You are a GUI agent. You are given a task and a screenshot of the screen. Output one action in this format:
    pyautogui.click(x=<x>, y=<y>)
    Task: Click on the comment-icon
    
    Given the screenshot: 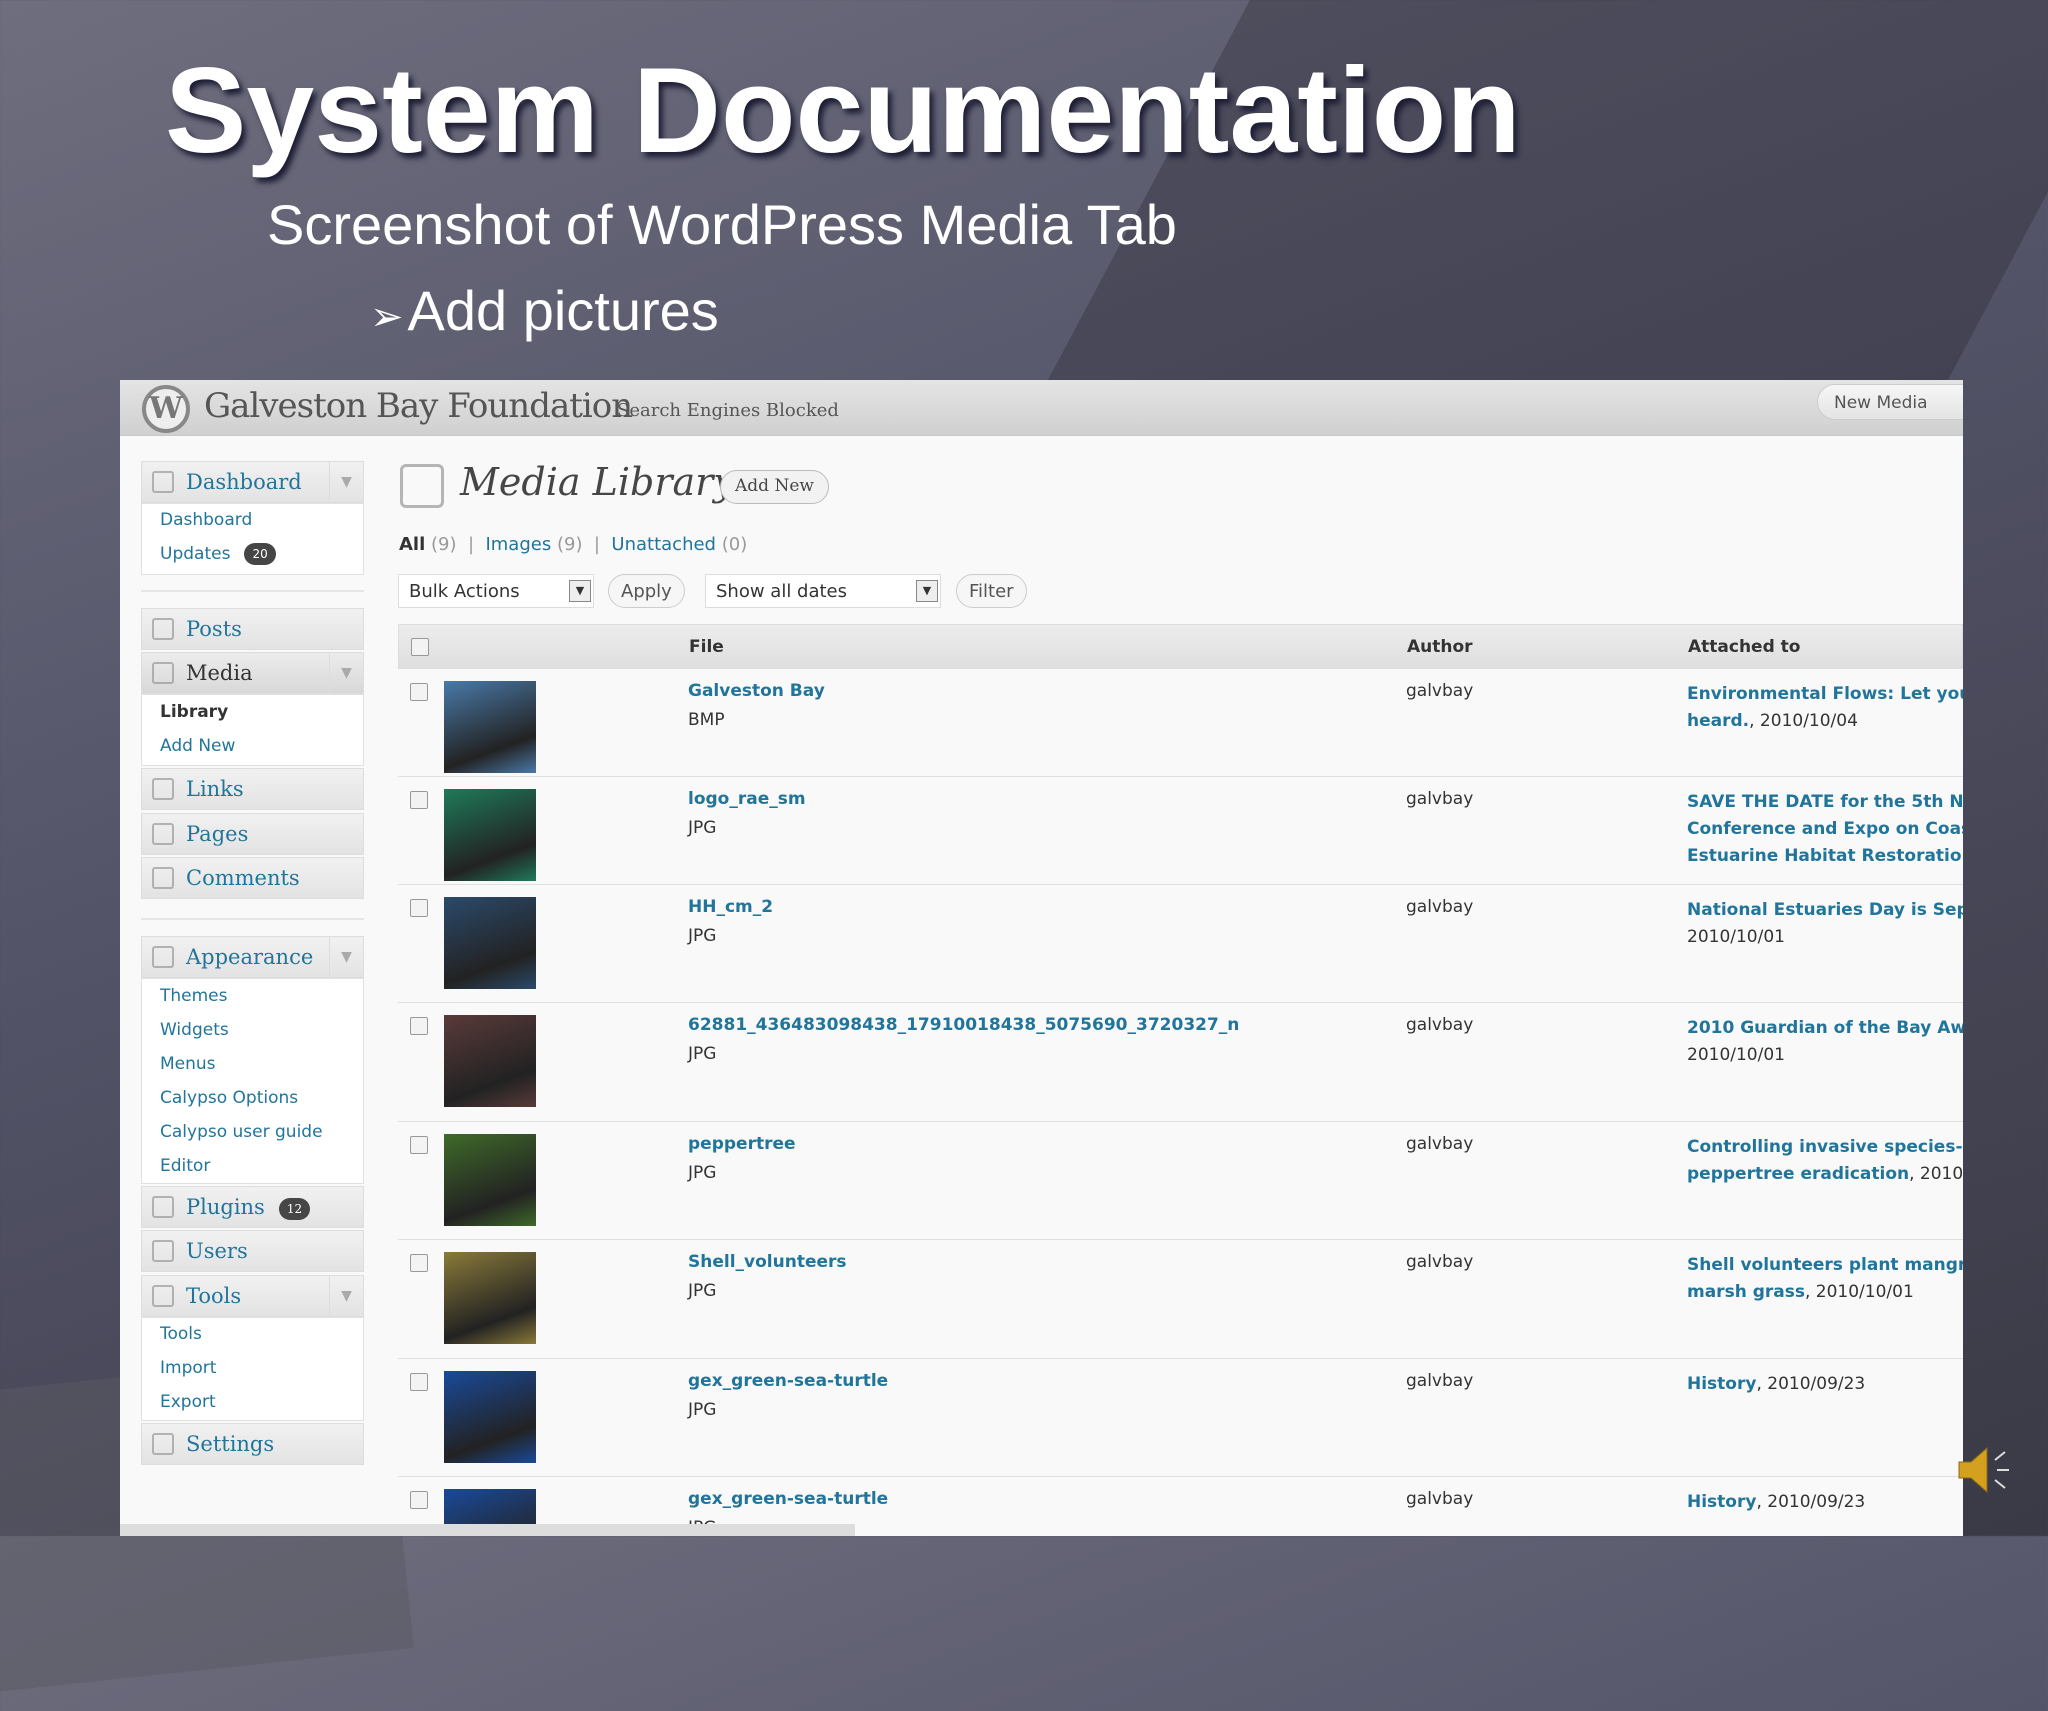 What is the action you would take?
    pyautogui.click(x=163, y=878)
    